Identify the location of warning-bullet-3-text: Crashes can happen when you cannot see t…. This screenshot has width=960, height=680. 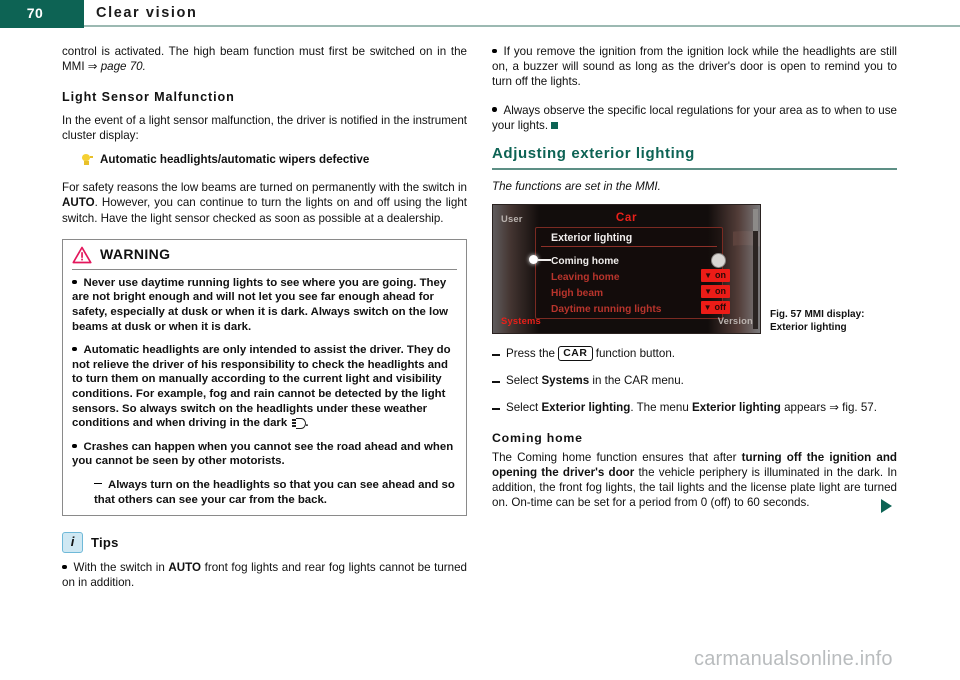
(263, 454).